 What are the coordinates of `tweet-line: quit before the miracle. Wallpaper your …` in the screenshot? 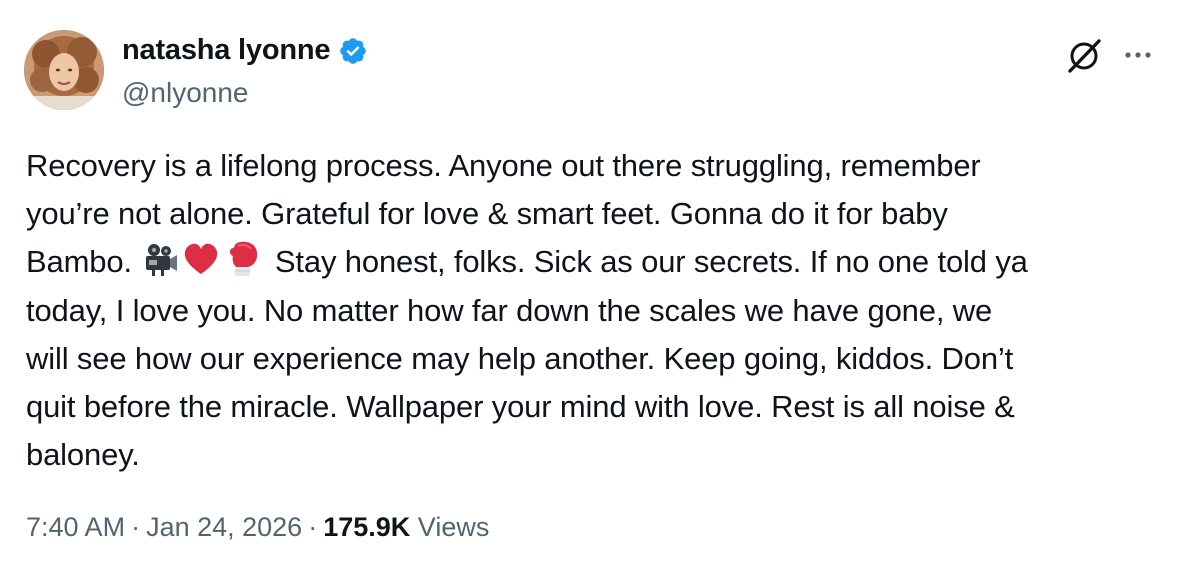 It's located at (520, 407).